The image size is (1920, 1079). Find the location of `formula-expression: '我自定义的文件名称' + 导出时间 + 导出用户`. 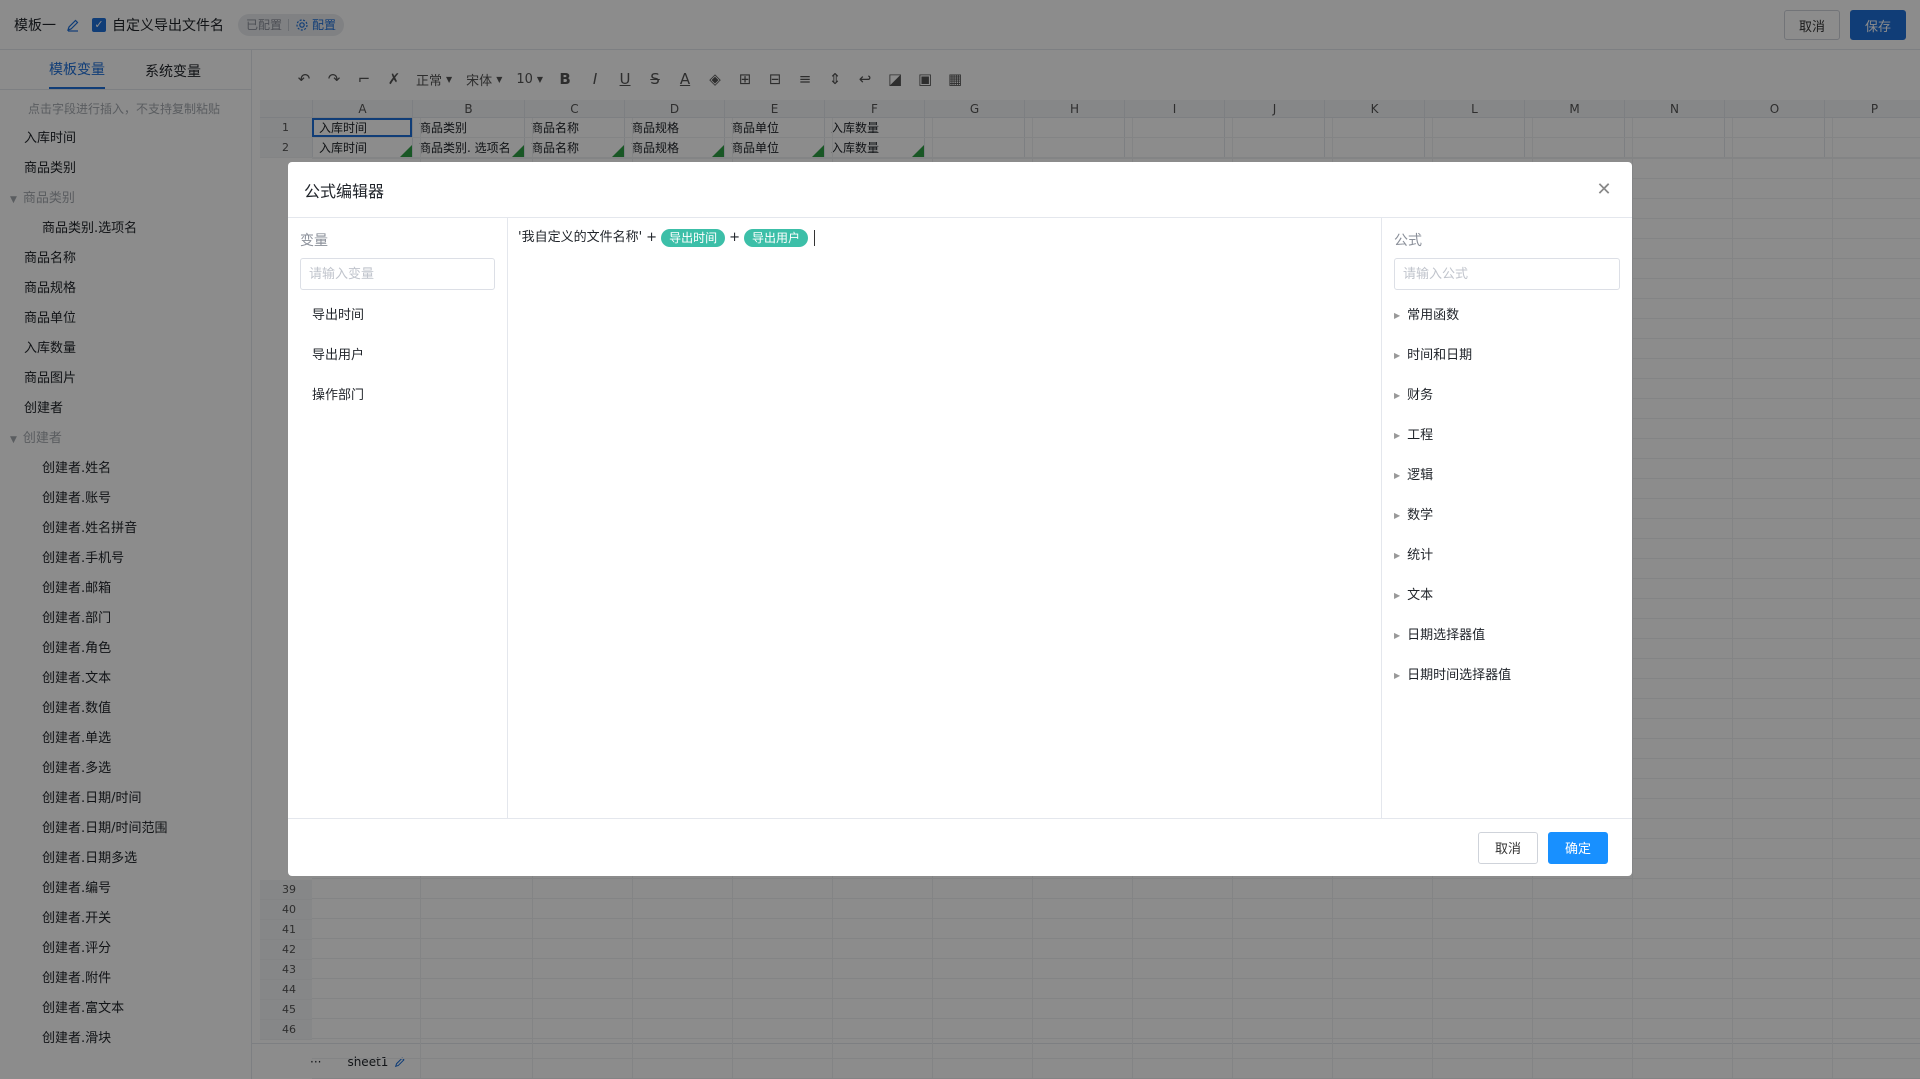

formula-expression: '我自定义的文件名称' + 导出时间 + 导出用户 is located at coordinates (666, 238).